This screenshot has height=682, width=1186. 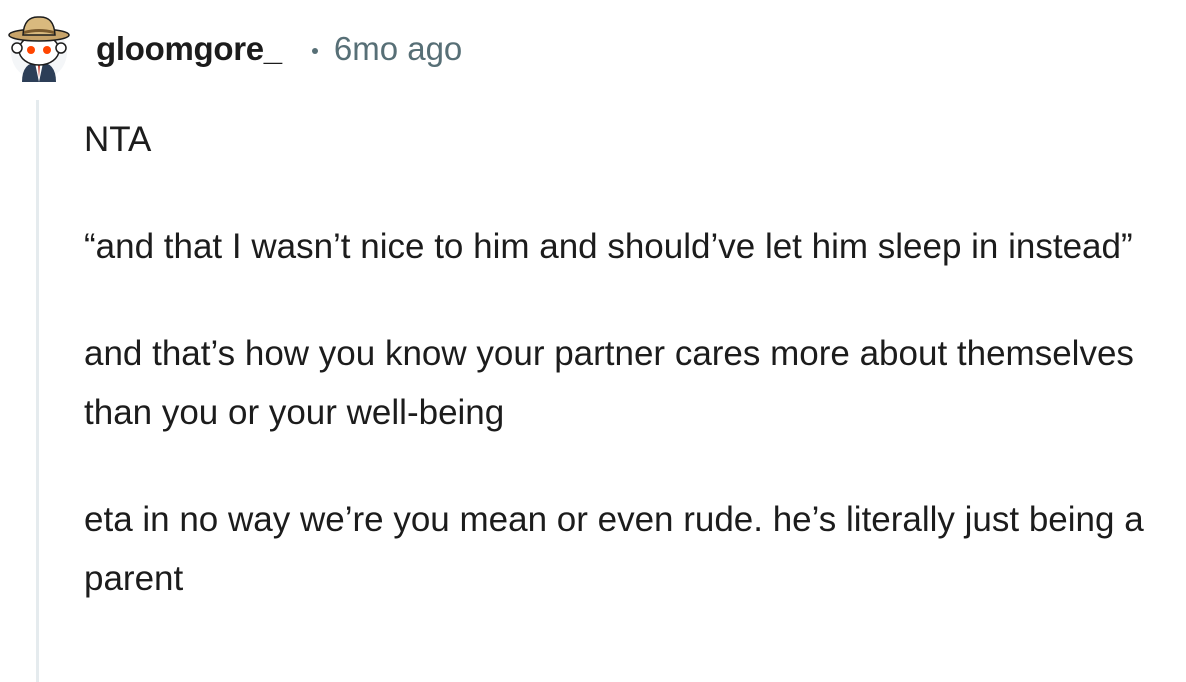 I want to click on comment-header: gloomgore_ 6mo ago, so click(x=279, y=49).